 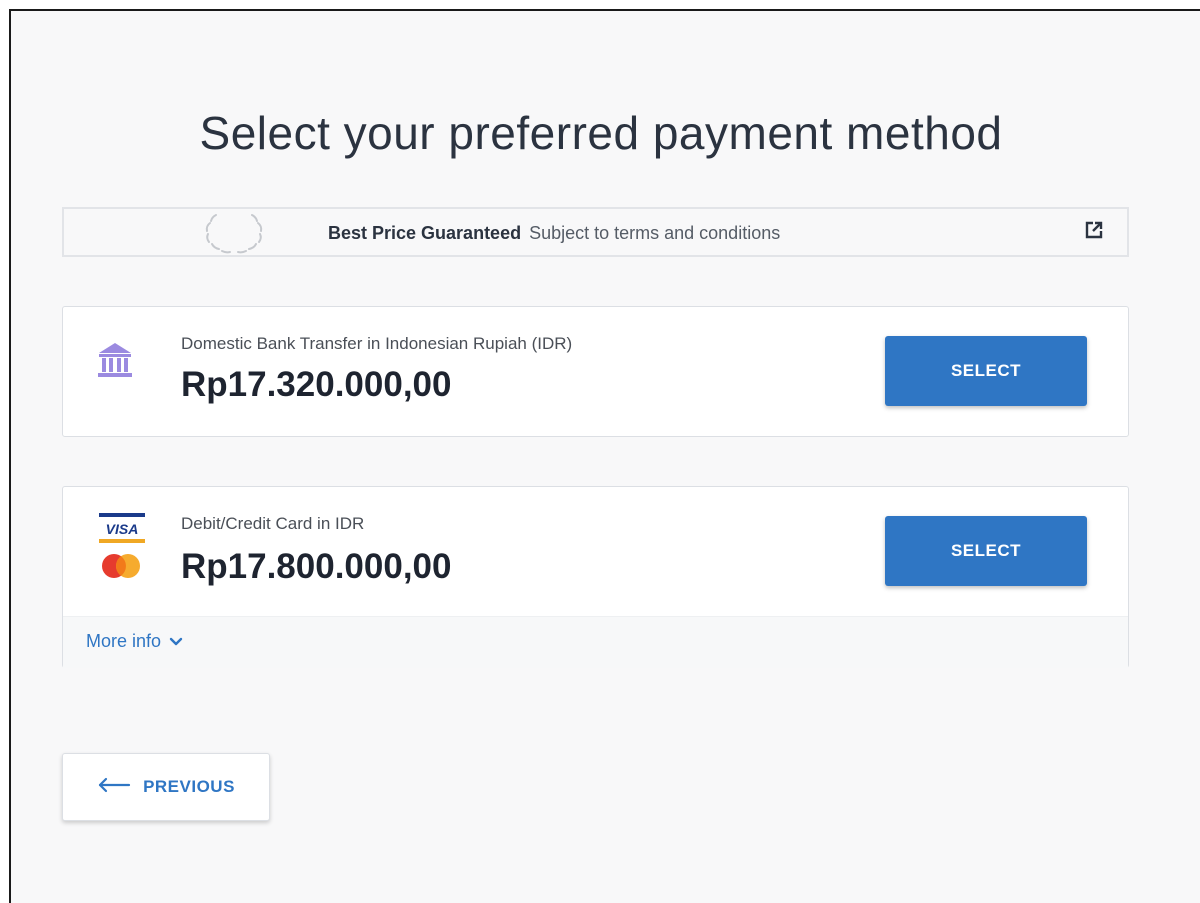 What do you see at coordinates (1094, 232) in the screenshot?
I see `external-link-icon` at bounding box center [1094, 232].